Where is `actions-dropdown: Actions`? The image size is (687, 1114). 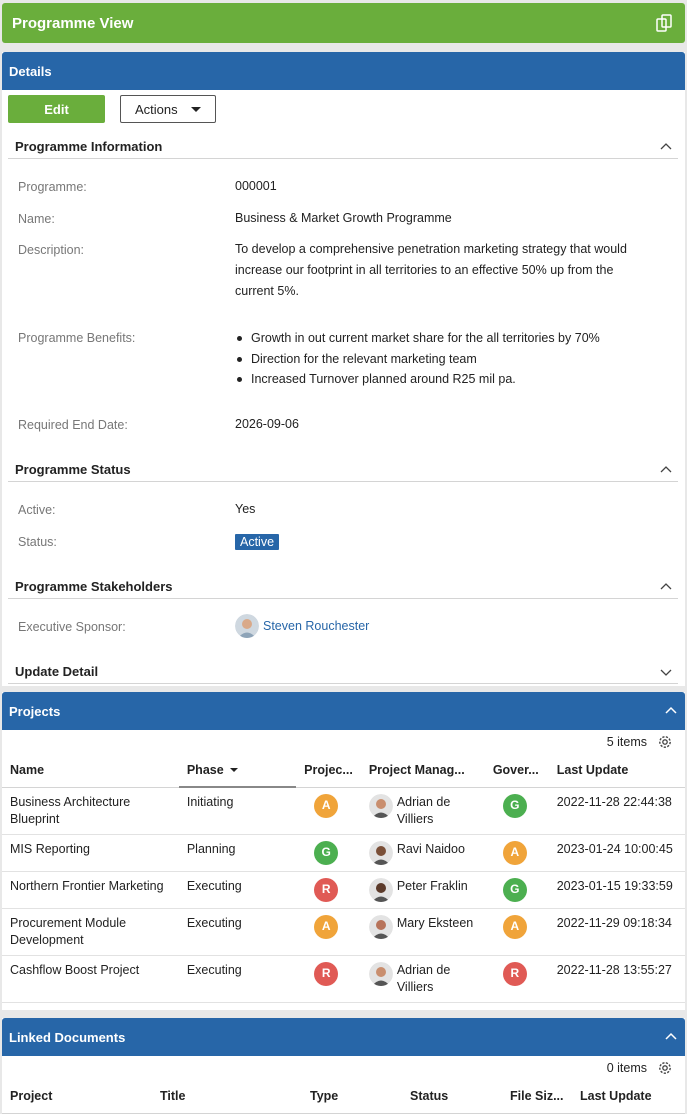
actions-dropdown: Actions is located at coordinates (168, 109).